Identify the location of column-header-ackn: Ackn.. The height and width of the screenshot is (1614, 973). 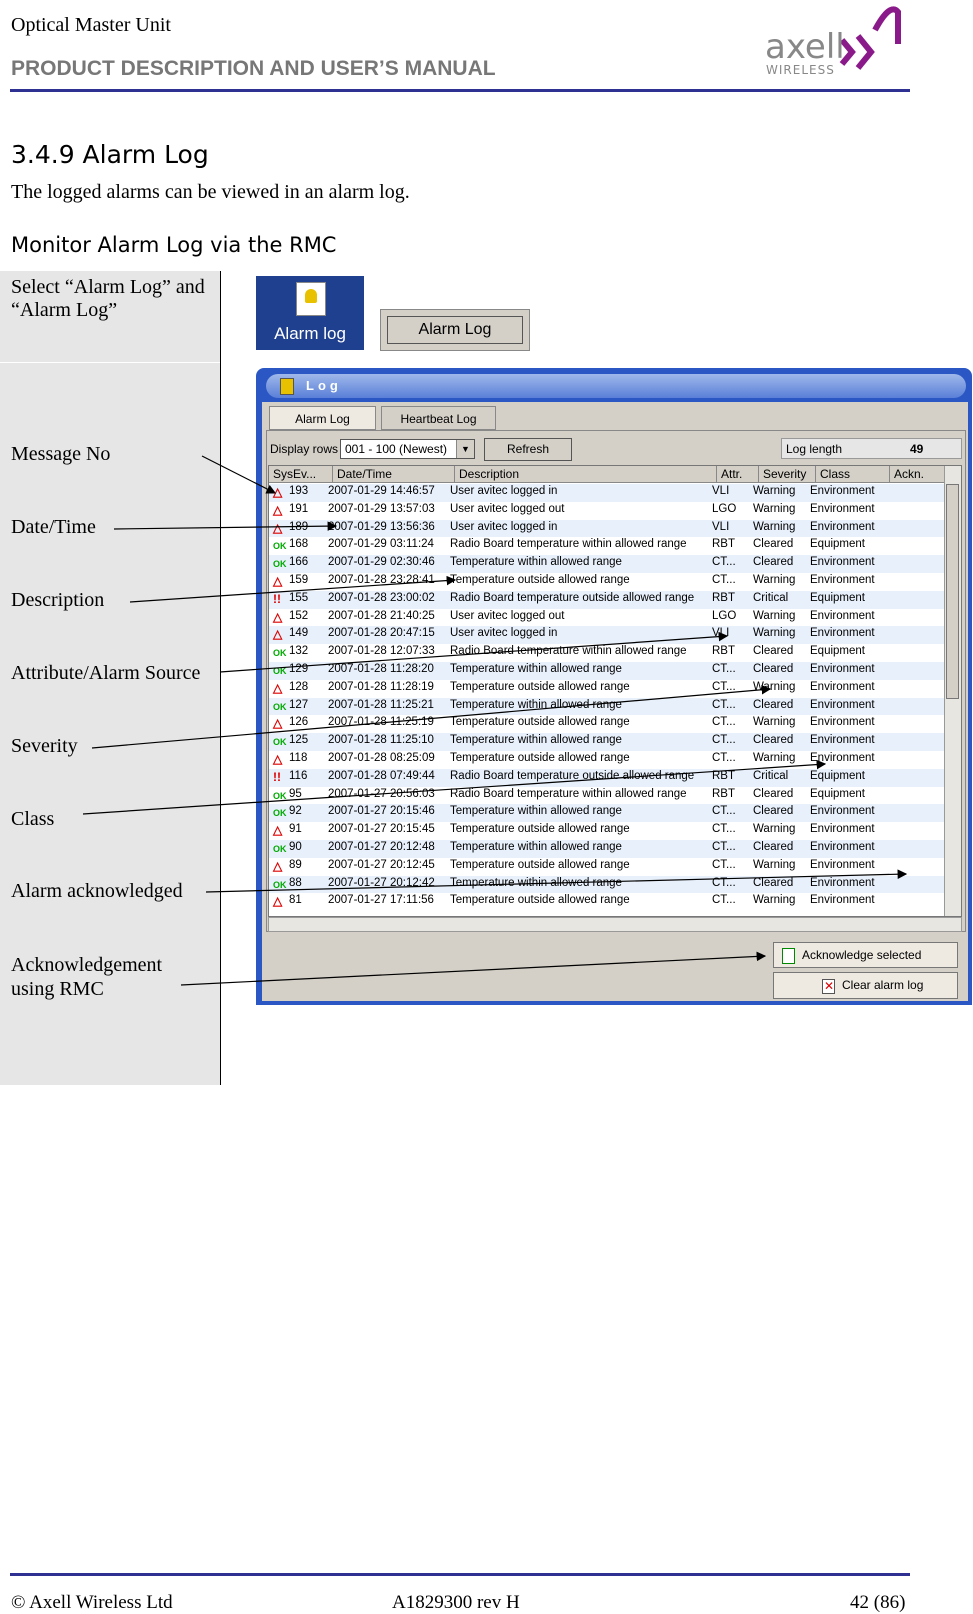
(917, 474).